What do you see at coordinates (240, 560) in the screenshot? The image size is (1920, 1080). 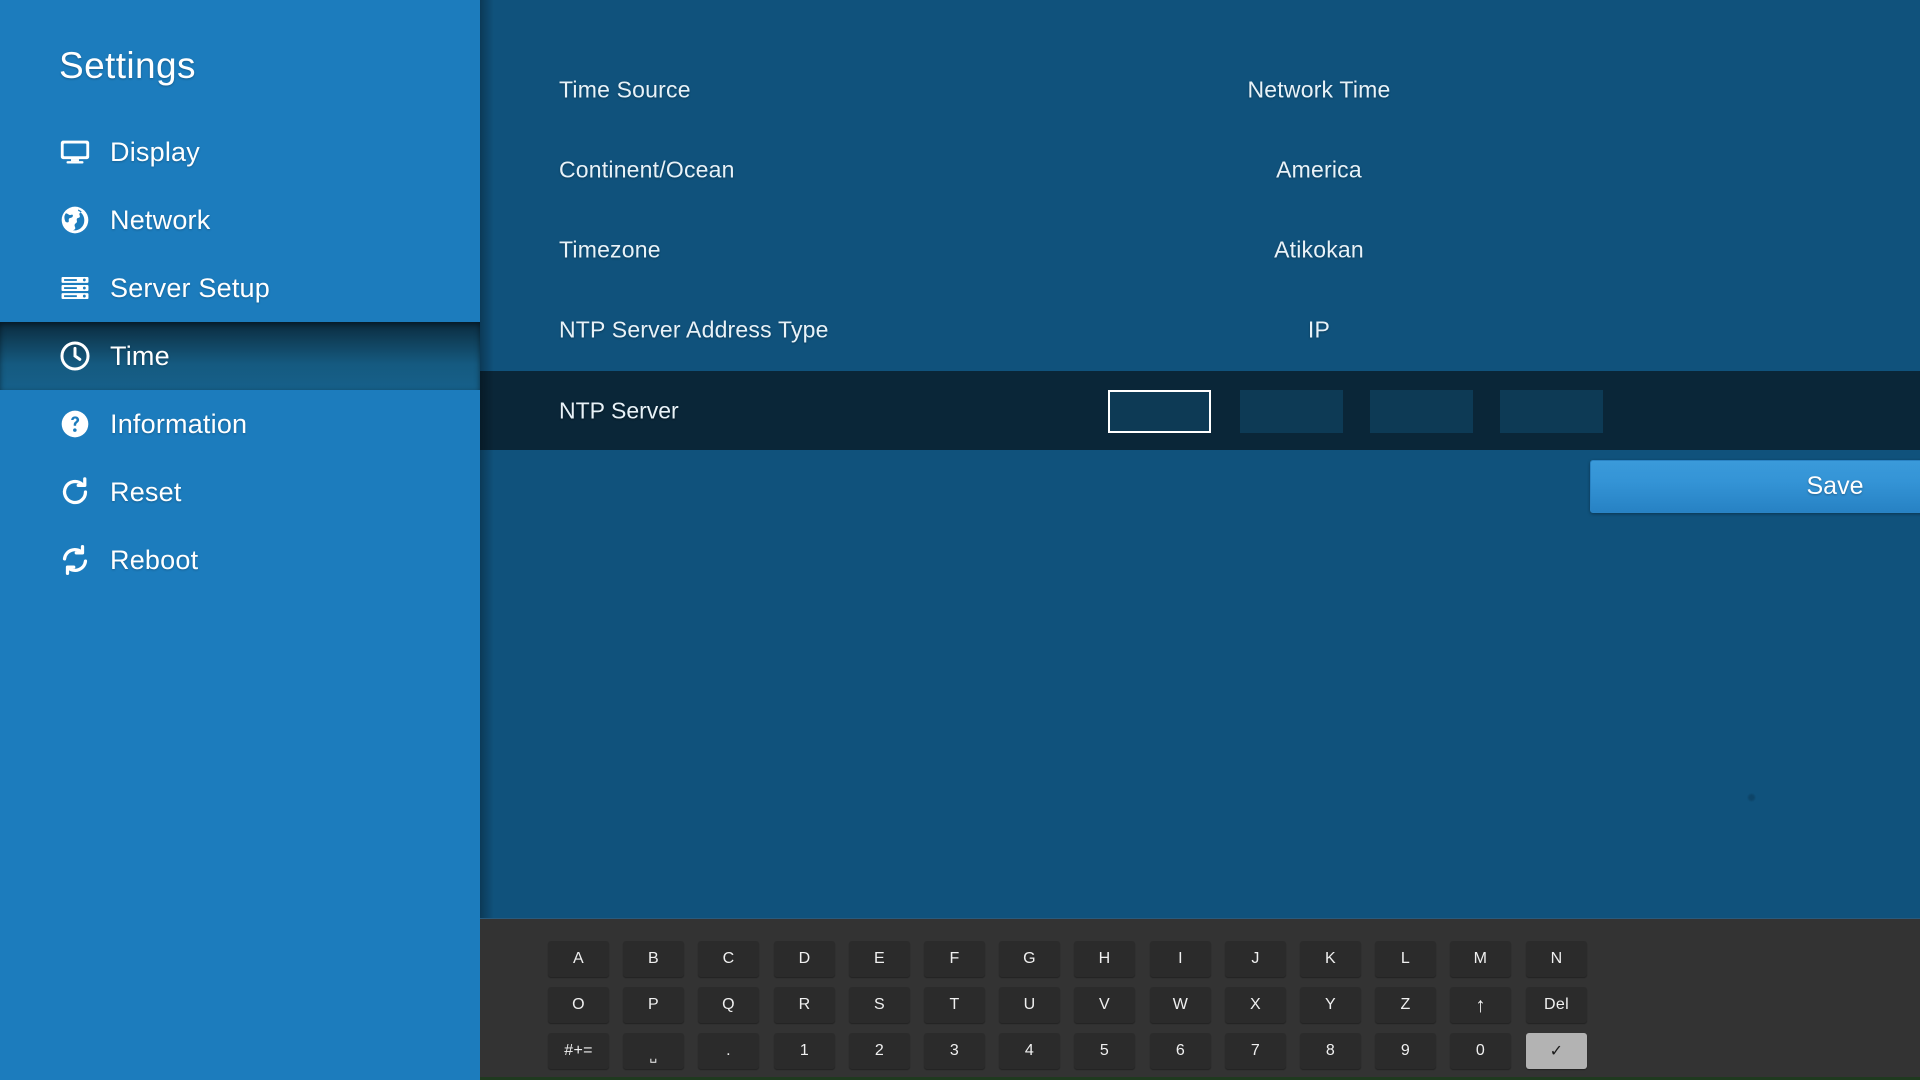 I see `sidebar-item-reboot: Reboot` at bounding box center [240, 560].